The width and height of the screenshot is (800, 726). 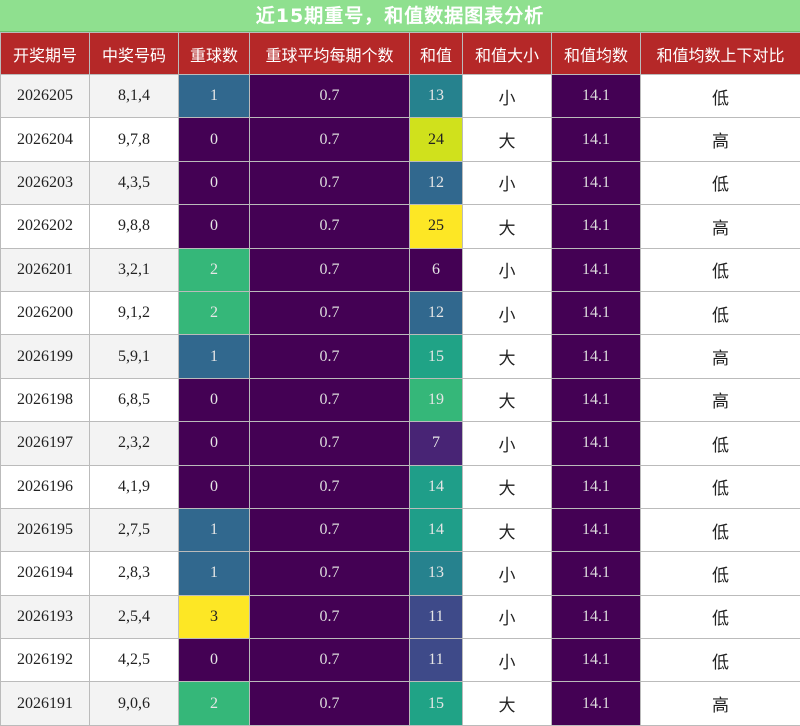 I want to click on column-header: 和值大小, so click(x=507, y=54).